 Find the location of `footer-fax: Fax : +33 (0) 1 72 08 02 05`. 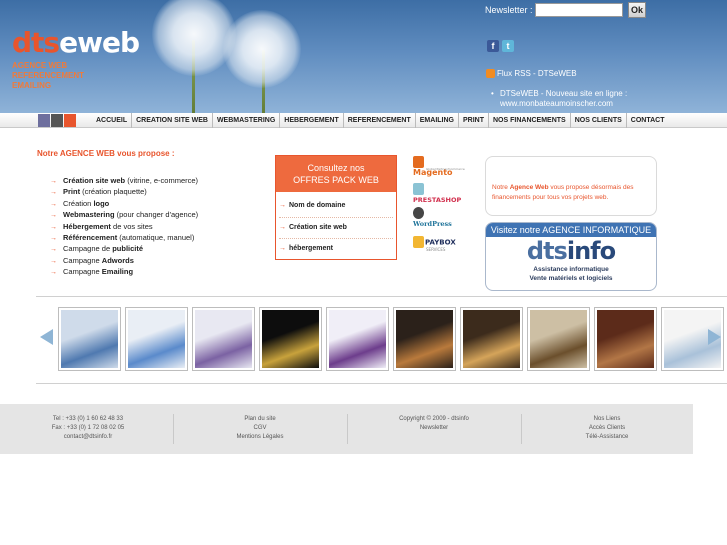

footer-fax: Fax : +33 (0) 1 72 08 02 05 is located at coordinates (88, 428).